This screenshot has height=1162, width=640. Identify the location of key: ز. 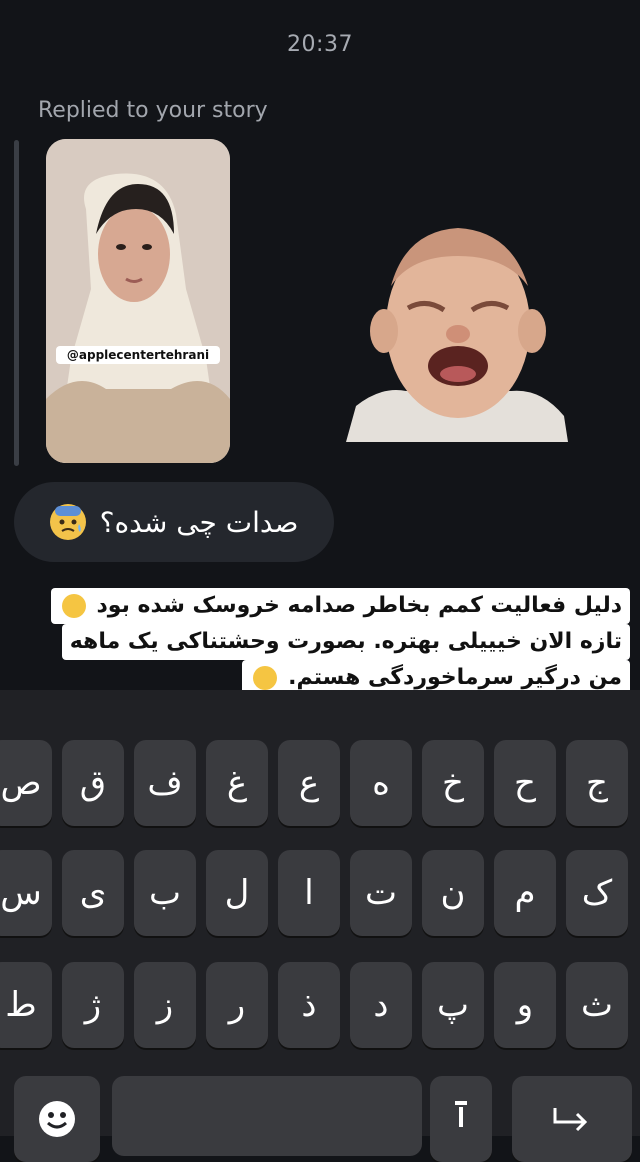
(165, 1005).